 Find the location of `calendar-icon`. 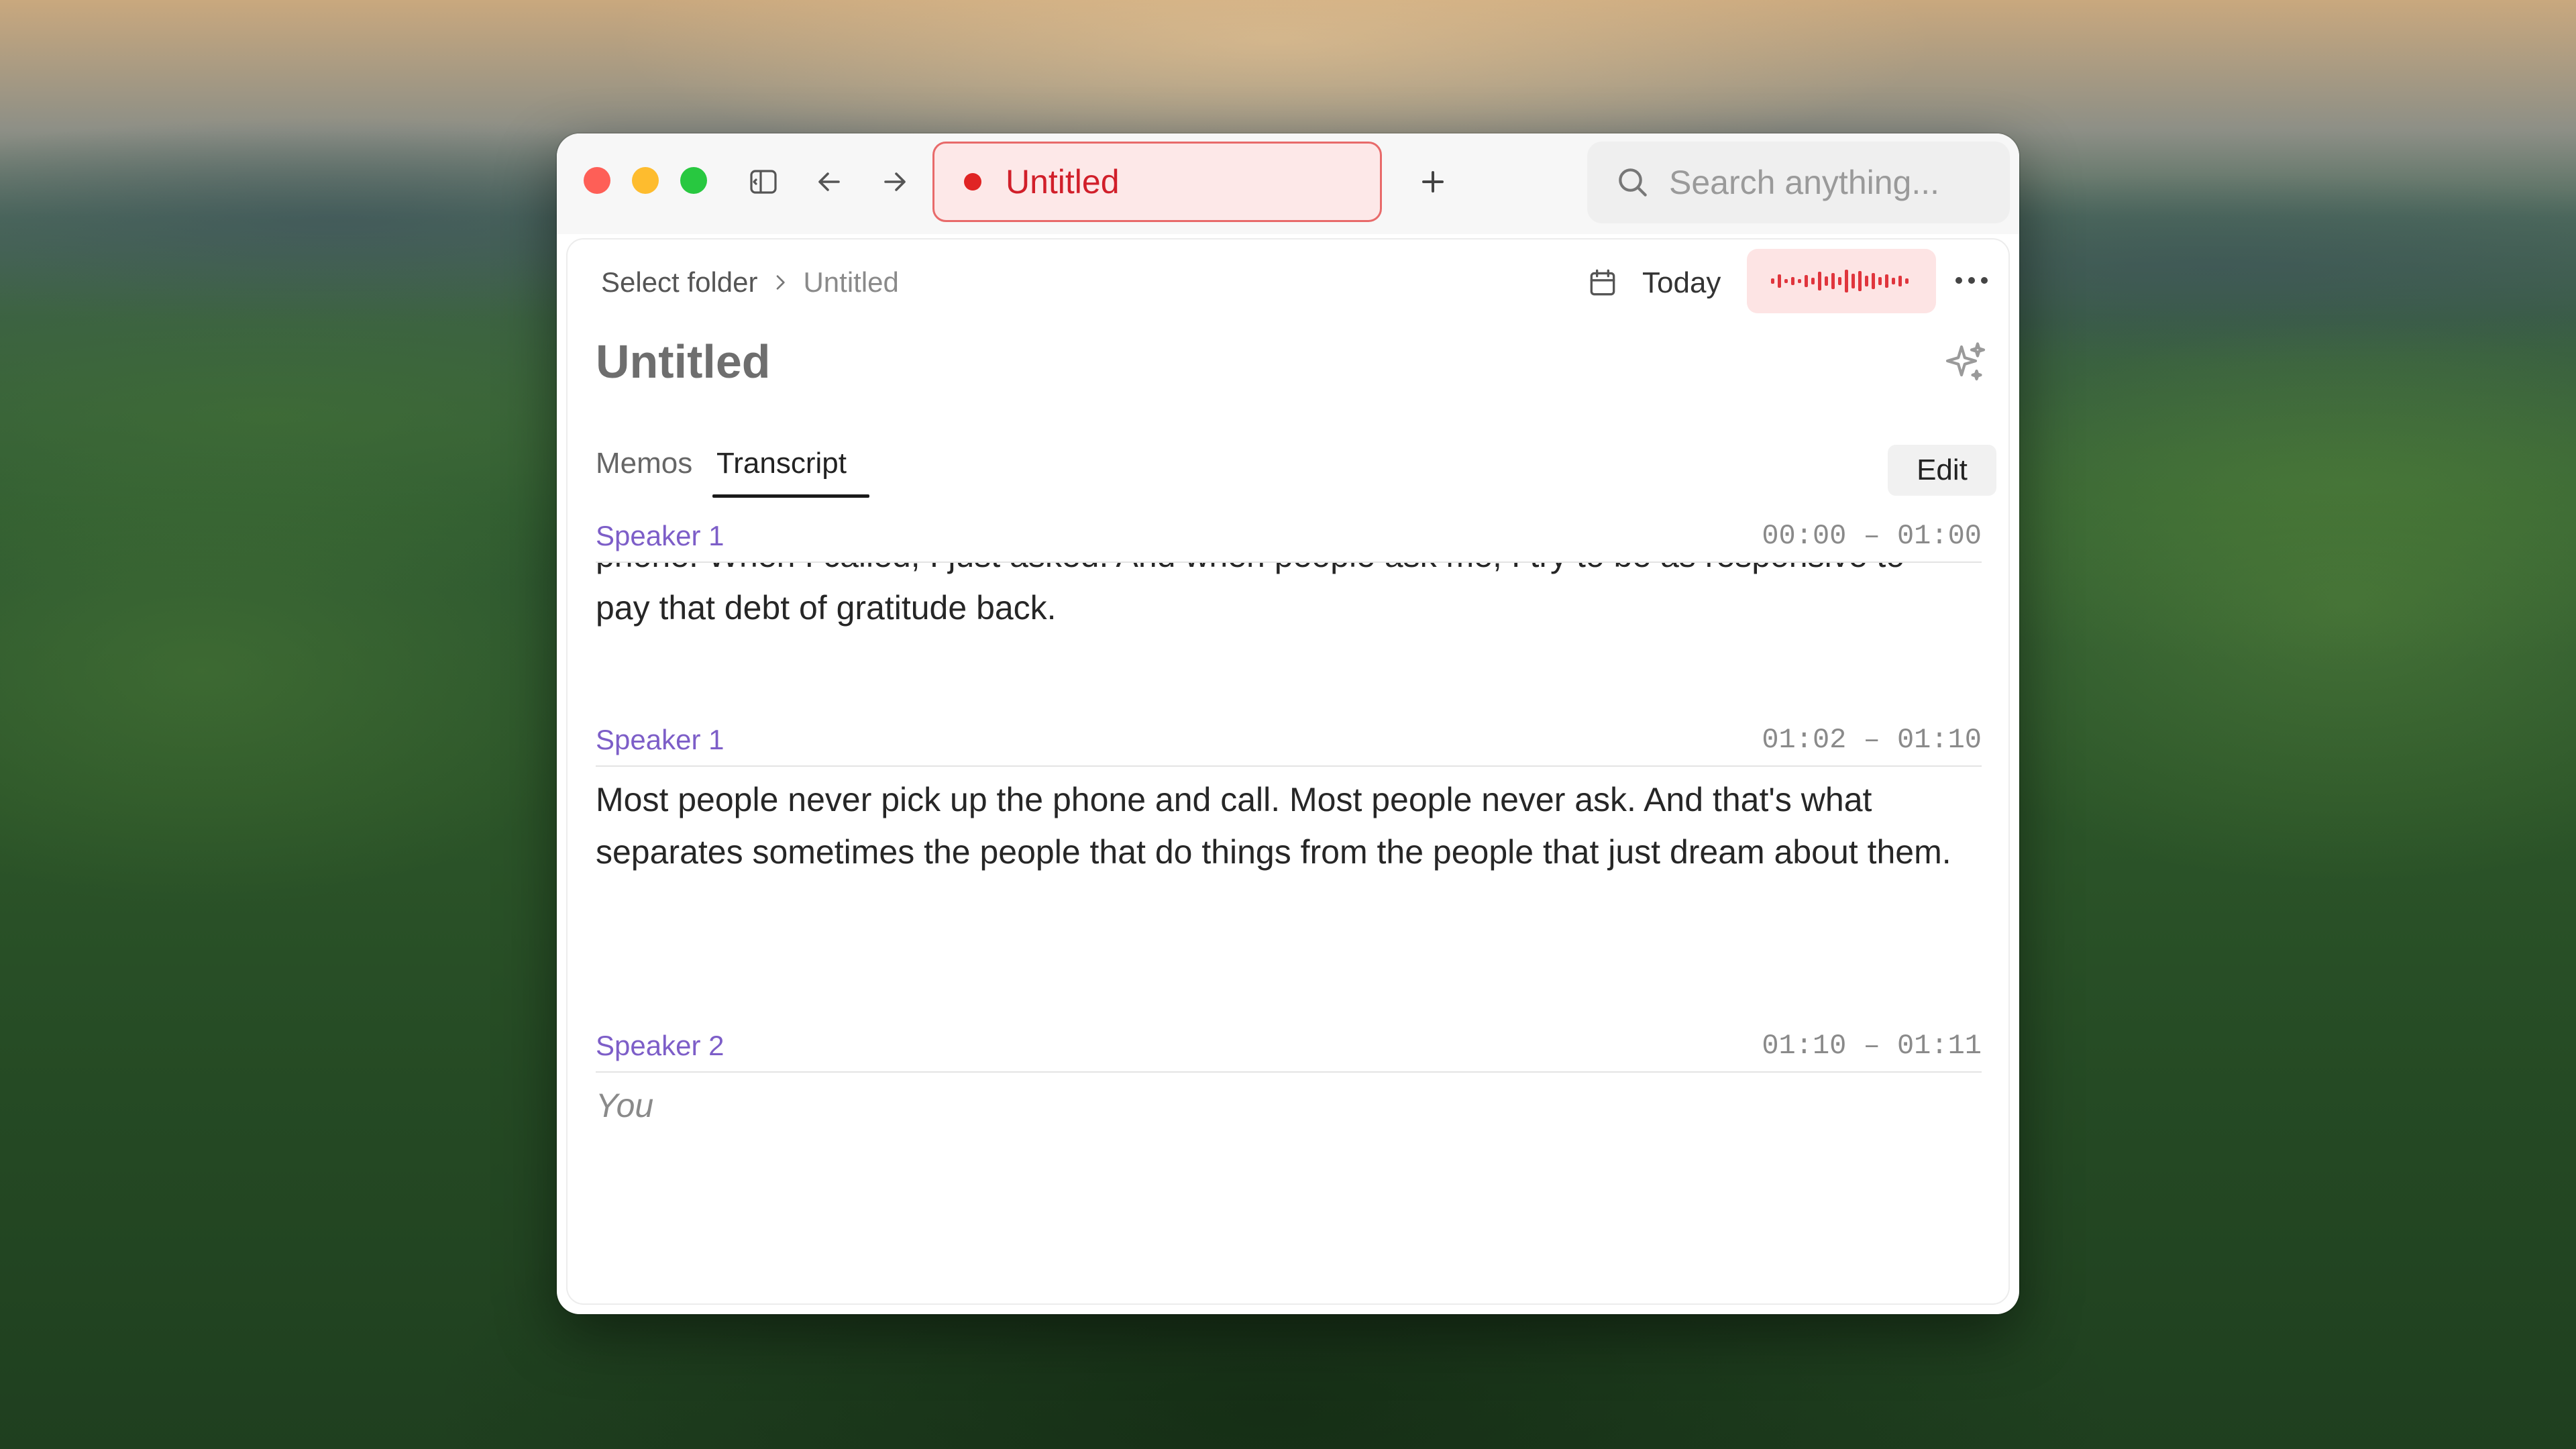

calendar-icon is located at coordinates (1602, 282).